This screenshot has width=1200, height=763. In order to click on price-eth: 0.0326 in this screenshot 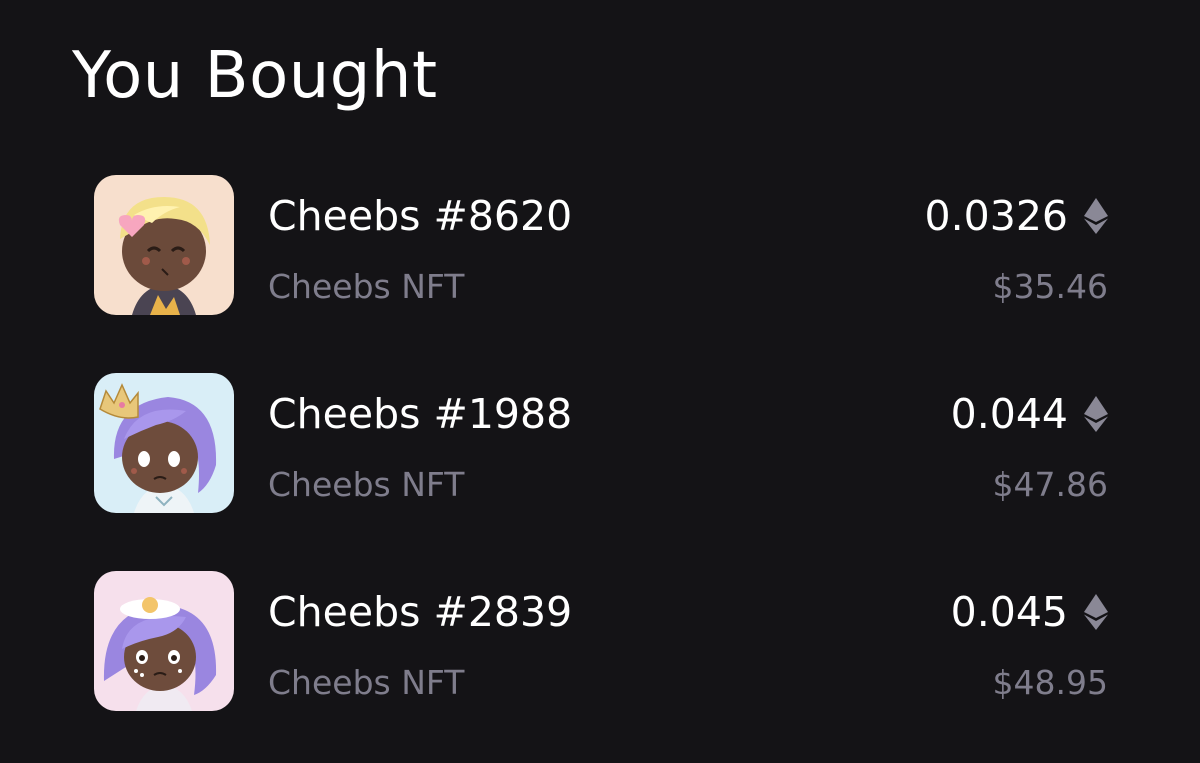, I will do `click(1016, 216)`.